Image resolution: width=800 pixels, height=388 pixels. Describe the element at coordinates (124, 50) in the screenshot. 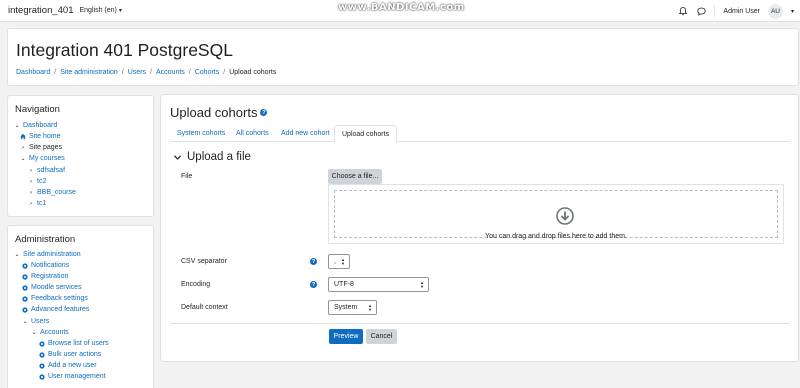

I see `page-title: Integration 401 PostgreSQL` at that location.